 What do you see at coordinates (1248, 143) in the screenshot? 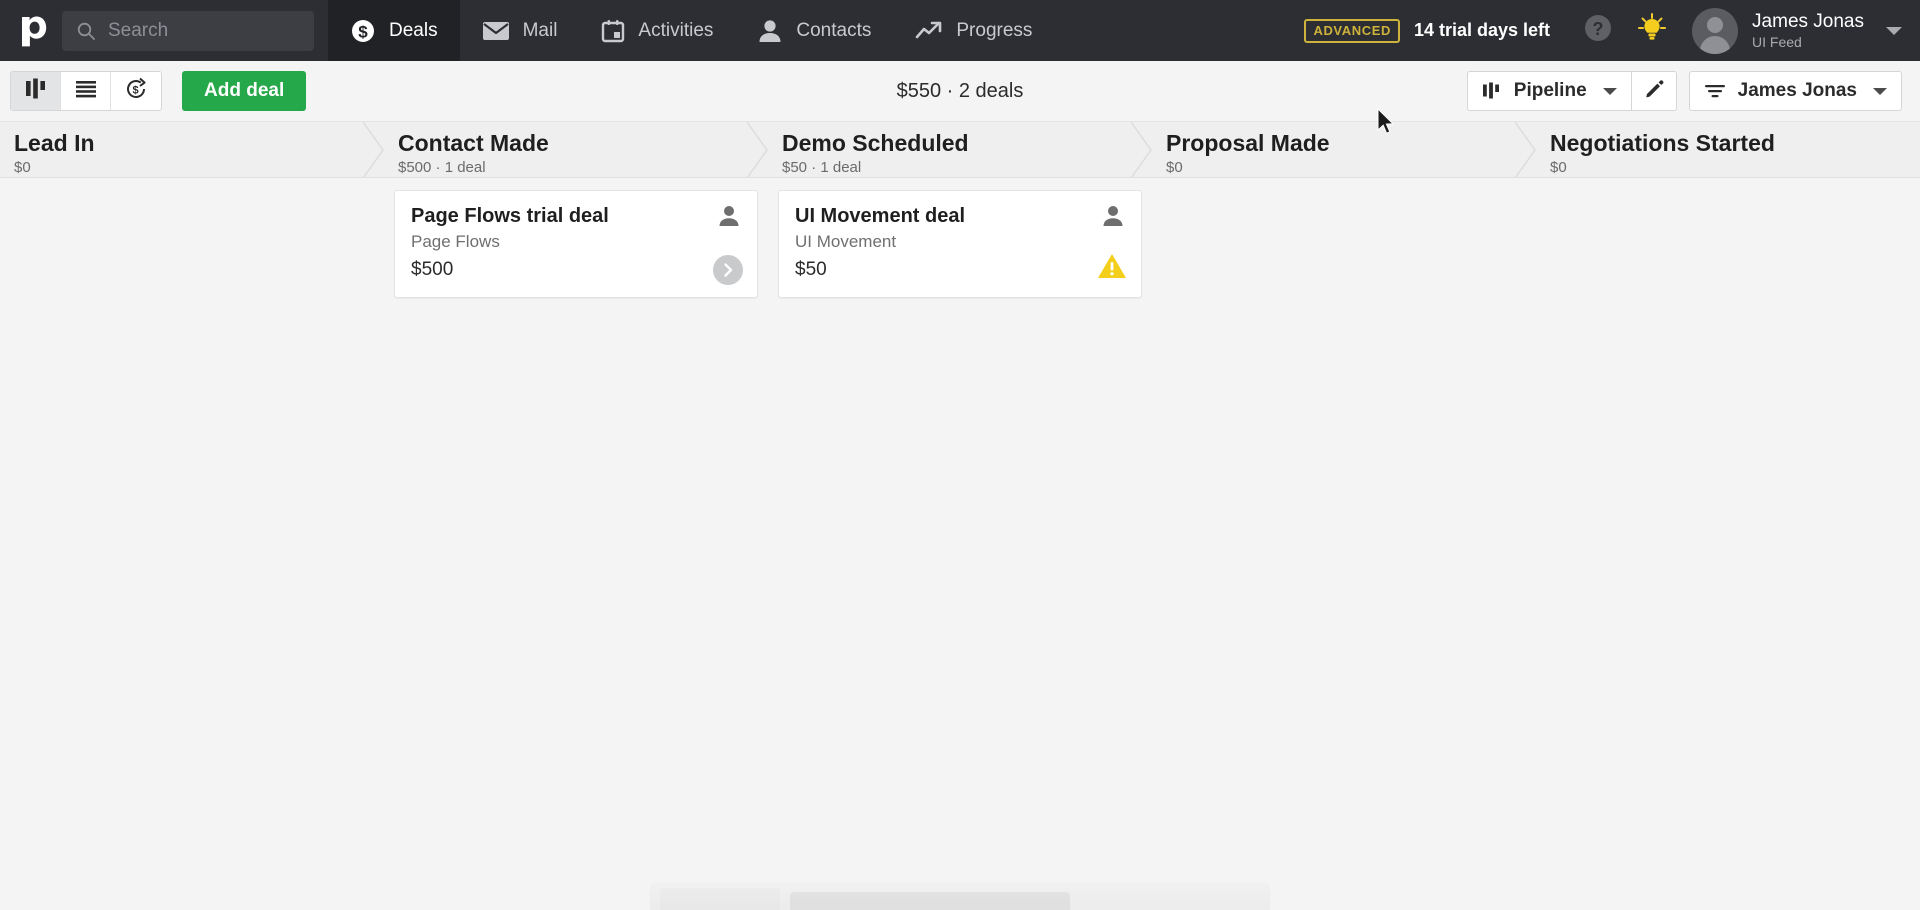
I see `stage-title: Proposal Made` at bounding box center [1248, 143].